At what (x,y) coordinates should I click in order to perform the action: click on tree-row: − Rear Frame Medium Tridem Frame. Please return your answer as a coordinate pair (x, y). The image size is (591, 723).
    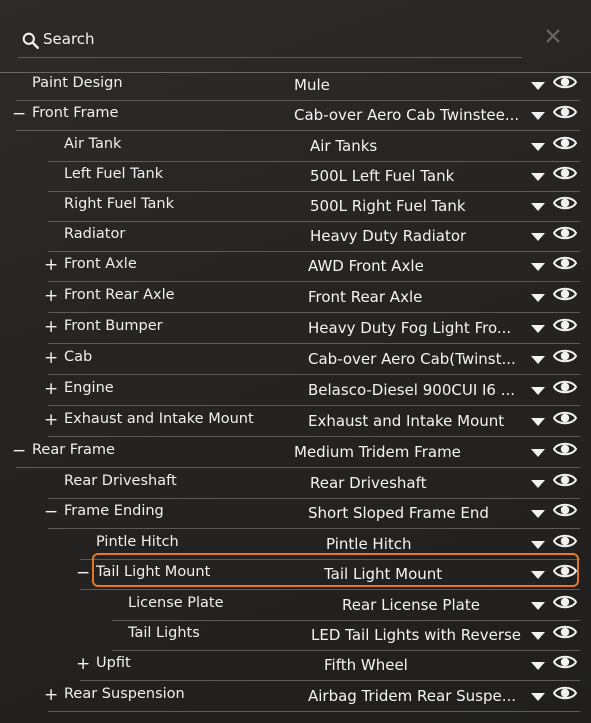
    Looking at the image, I should click on (295, 454).